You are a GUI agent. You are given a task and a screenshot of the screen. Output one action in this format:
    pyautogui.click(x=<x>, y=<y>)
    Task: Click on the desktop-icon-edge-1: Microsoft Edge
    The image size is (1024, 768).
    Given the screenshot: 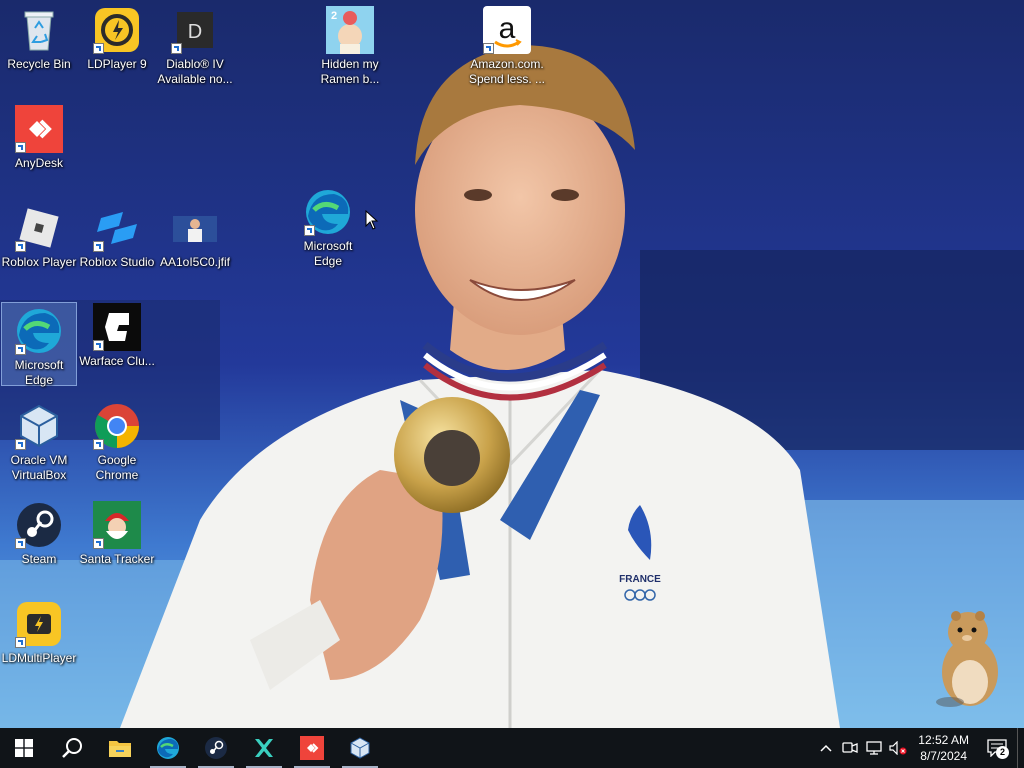 What is the action you would take?
    pyautogui.click(x=39, y=344)
    